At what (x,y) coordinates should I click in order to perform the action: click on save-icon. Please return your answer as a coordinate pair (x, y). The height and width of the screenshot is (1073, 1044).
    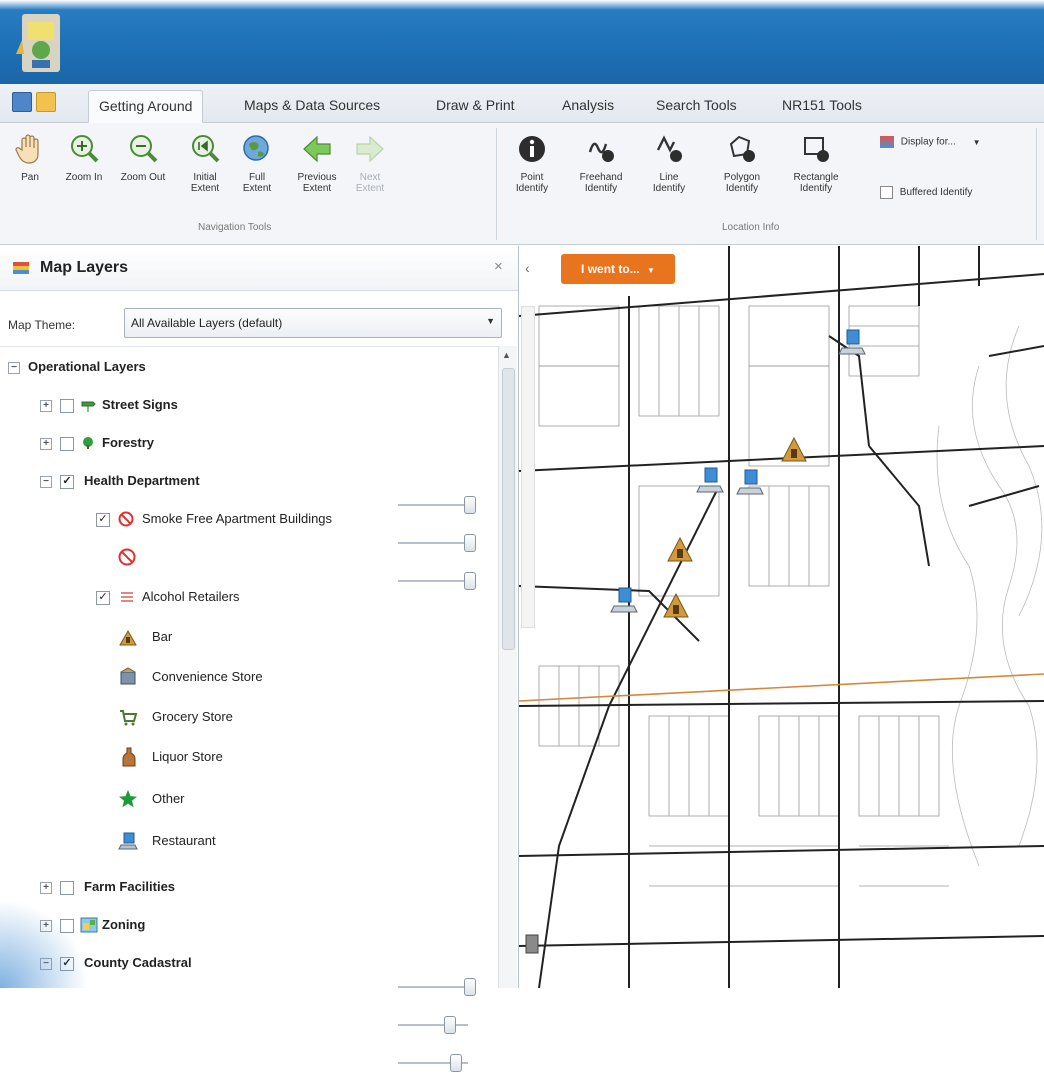
    Looking at the image, I should click on (22, 102).